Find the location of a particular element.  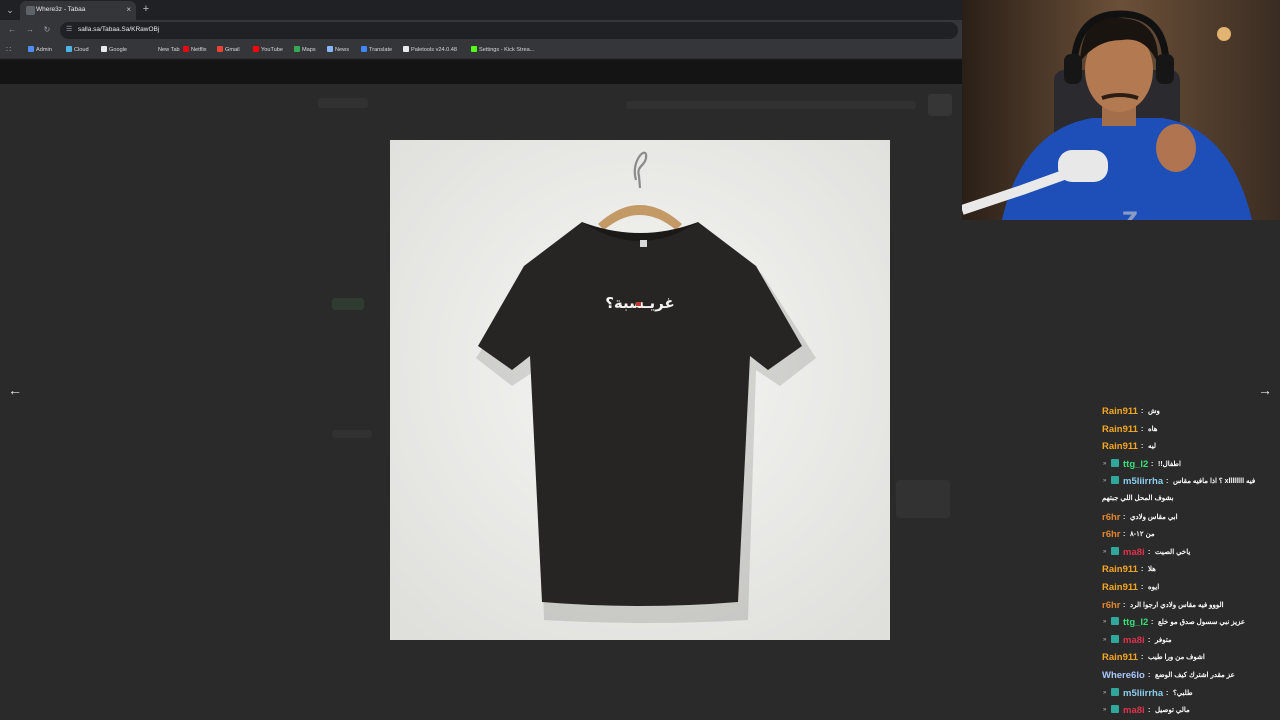

tab-close-icon: × is located at coordinates (128, 9).